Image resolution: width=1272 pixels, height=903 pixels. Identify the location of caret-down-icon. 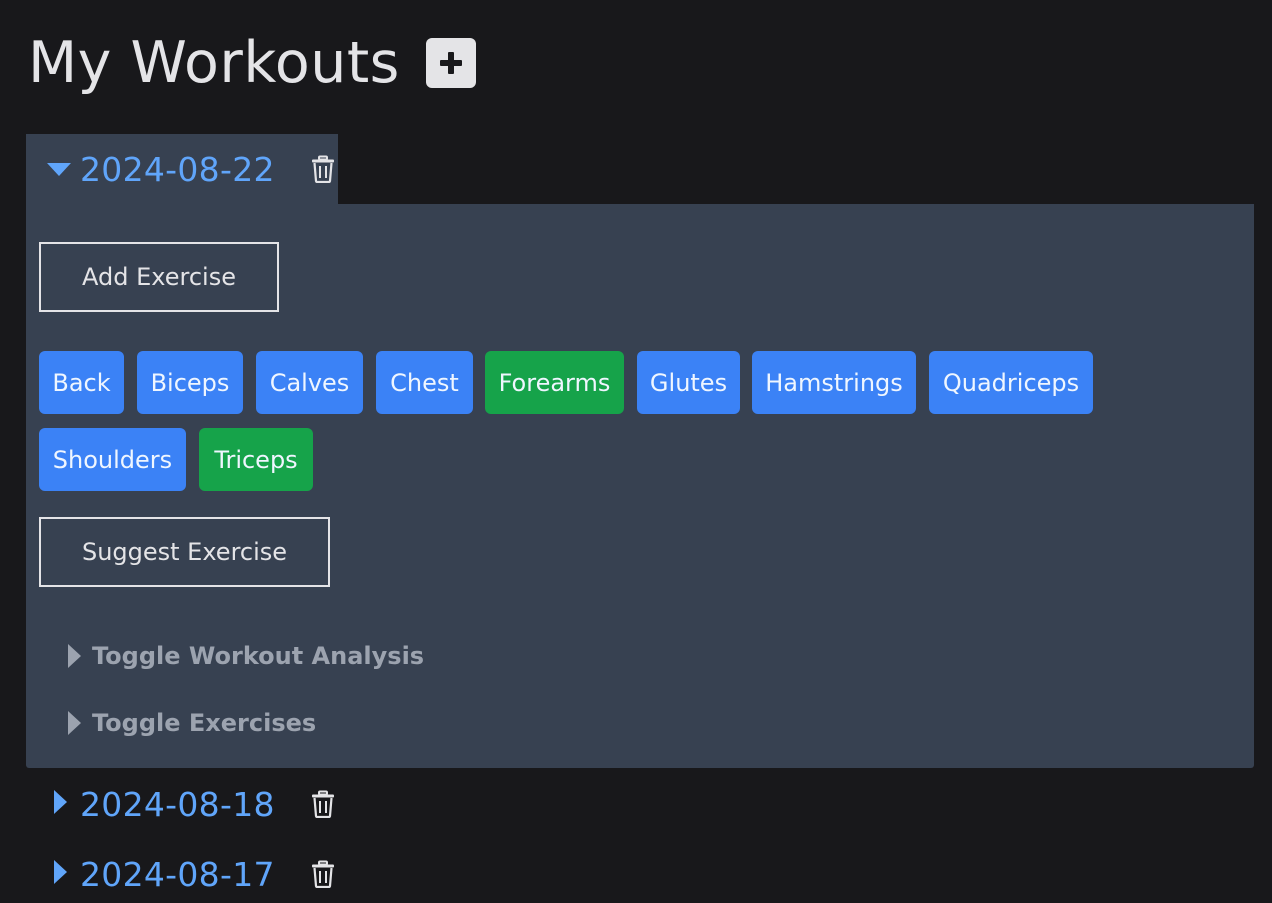
(59, 171).